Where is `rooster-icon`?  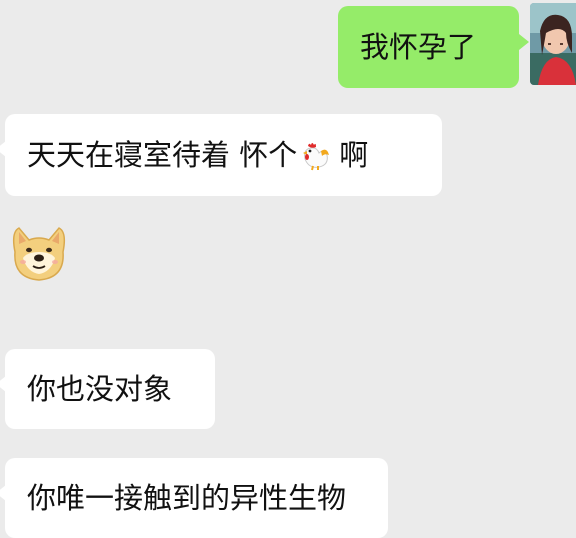
rooster-icon is located at coordinates (315, 155).